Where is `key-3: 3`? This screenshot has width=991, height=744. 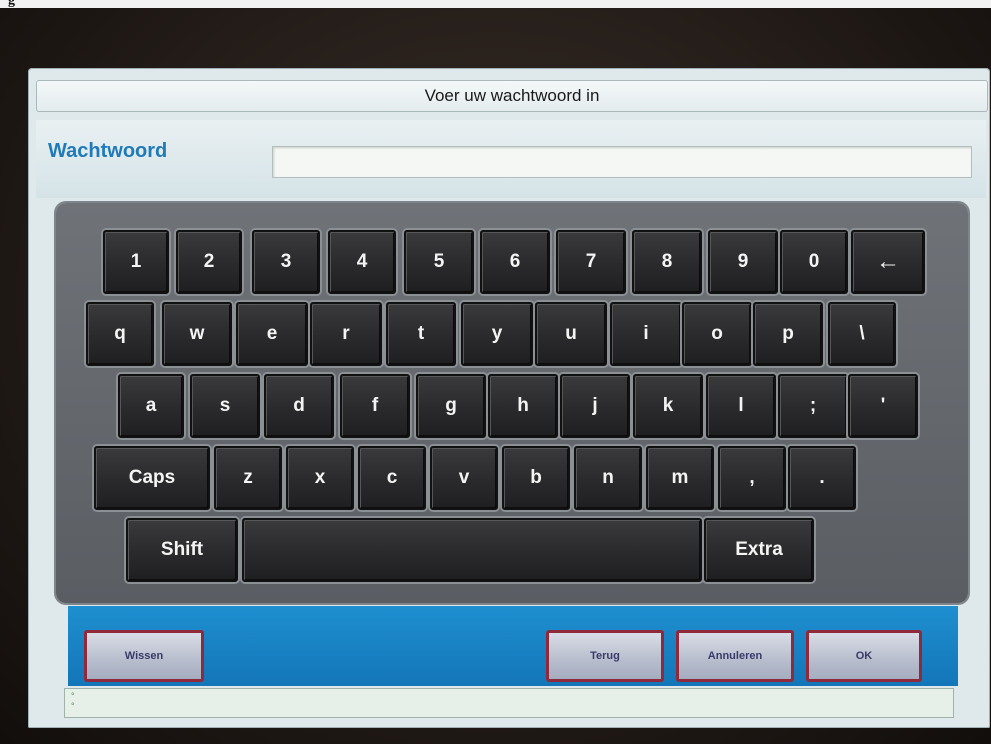
key-3: 3 is located at coordinates (286, 262).